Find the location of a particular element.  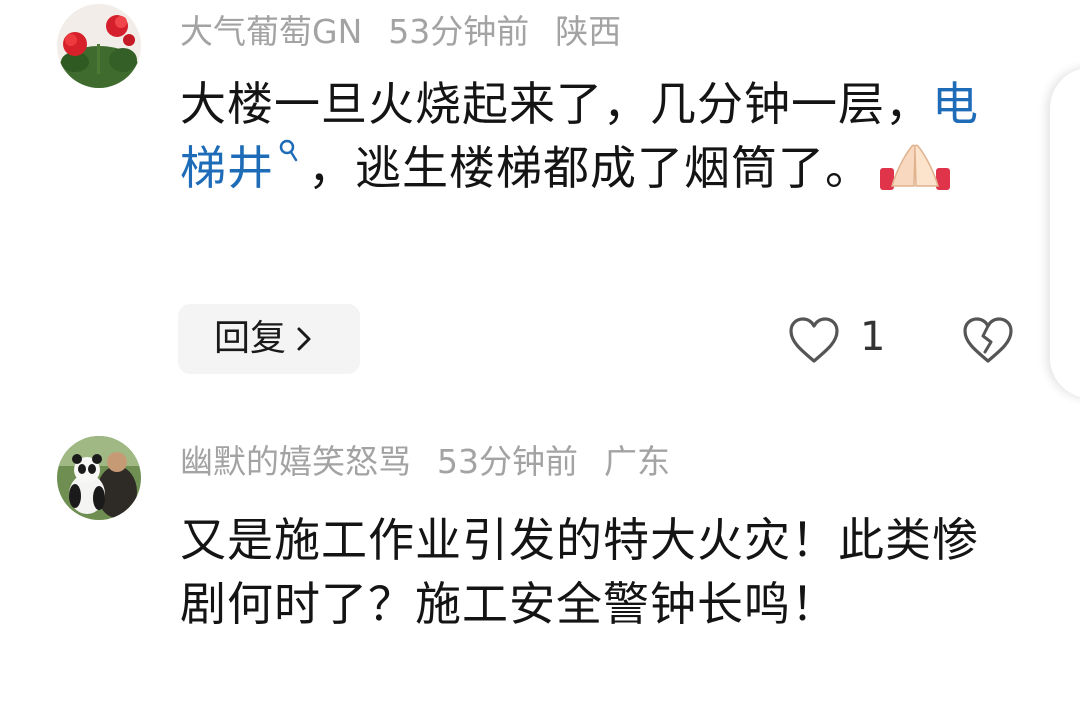

username: 大气葡萄GN is located at coordinates (271, 31).